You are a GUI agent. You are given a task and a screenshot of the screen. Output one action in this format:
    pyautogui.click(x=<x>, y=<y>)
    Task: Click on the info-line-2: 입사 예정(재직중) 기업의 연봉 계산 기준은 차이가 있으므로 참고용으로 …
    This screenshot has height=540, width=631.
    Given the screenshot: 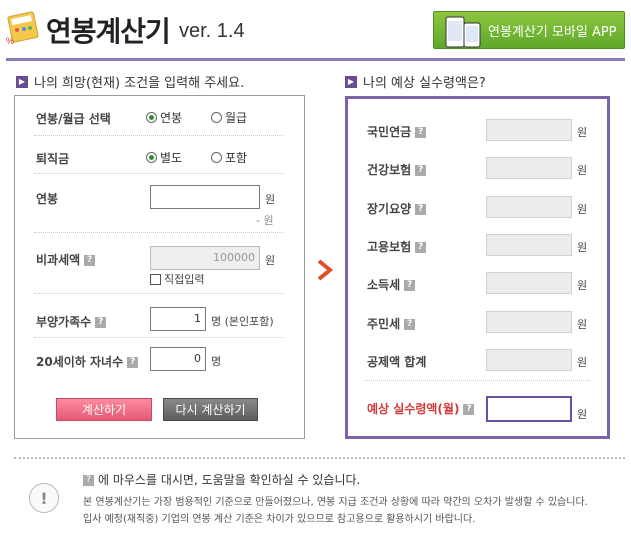 What is the action you would take?
    pyautogui.click(x=279, y=519)
    